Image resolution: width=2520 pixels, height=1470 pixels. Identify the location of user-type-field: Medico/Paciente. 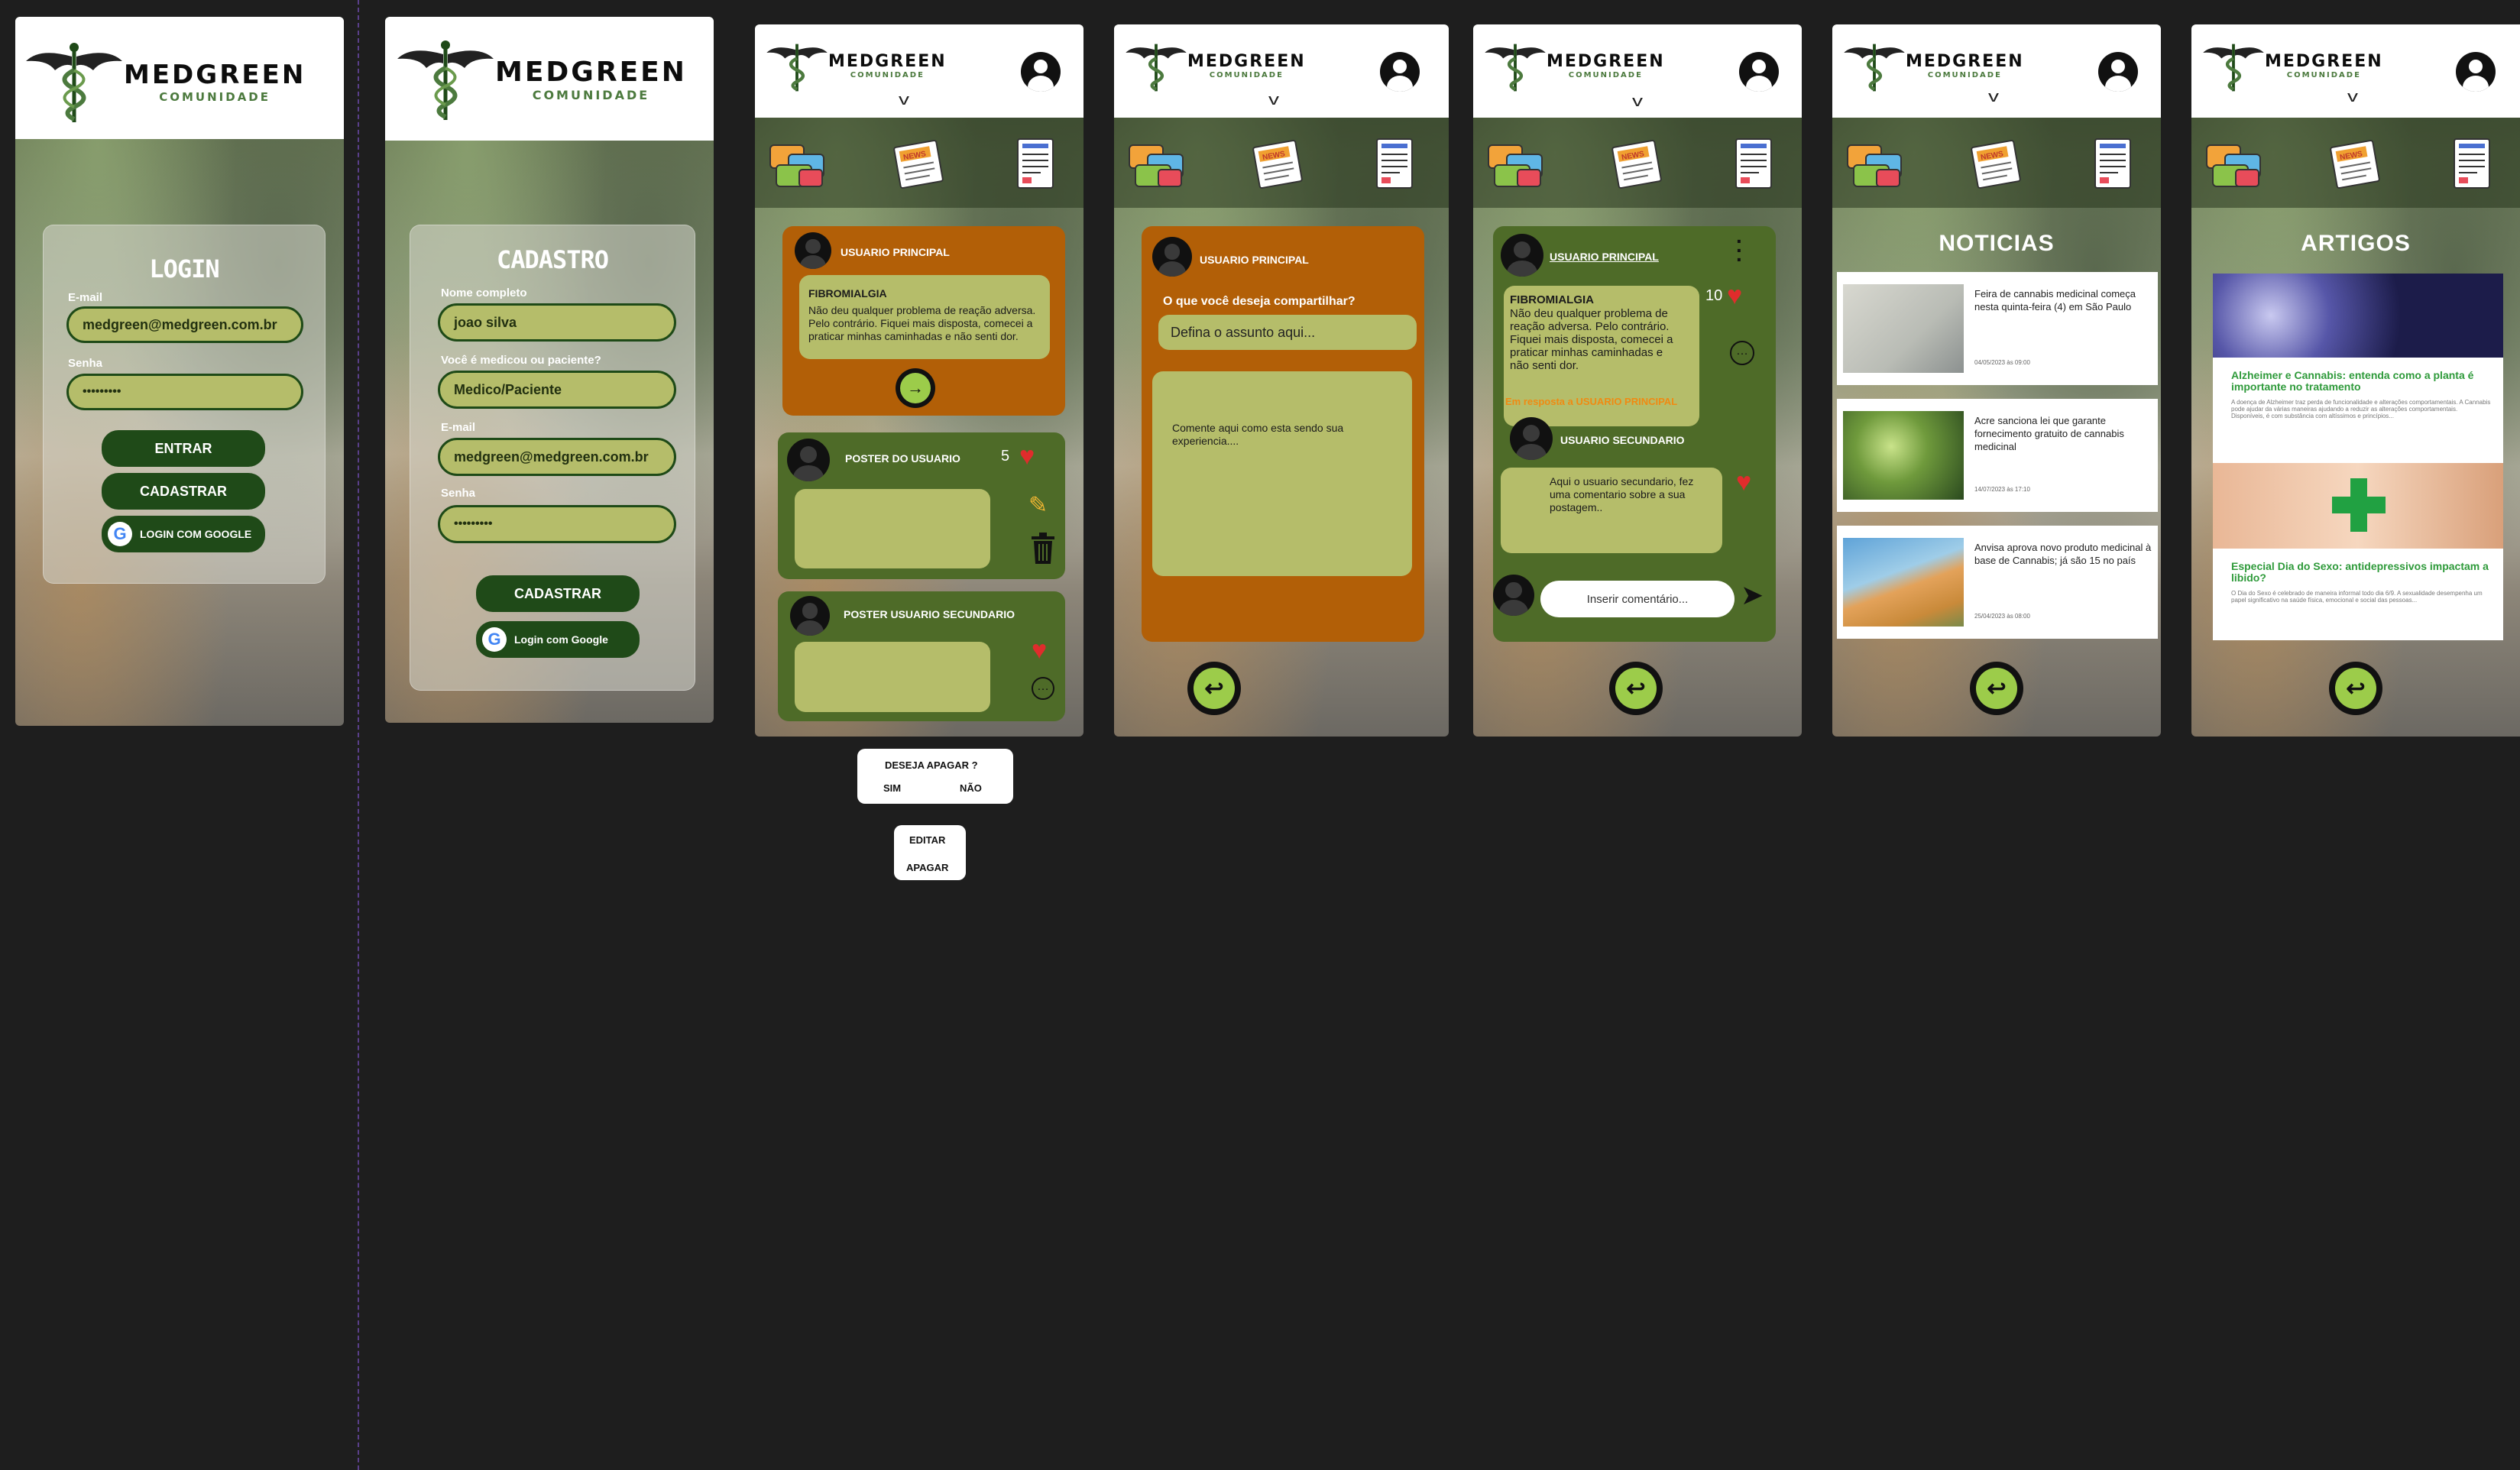
(557, 390).